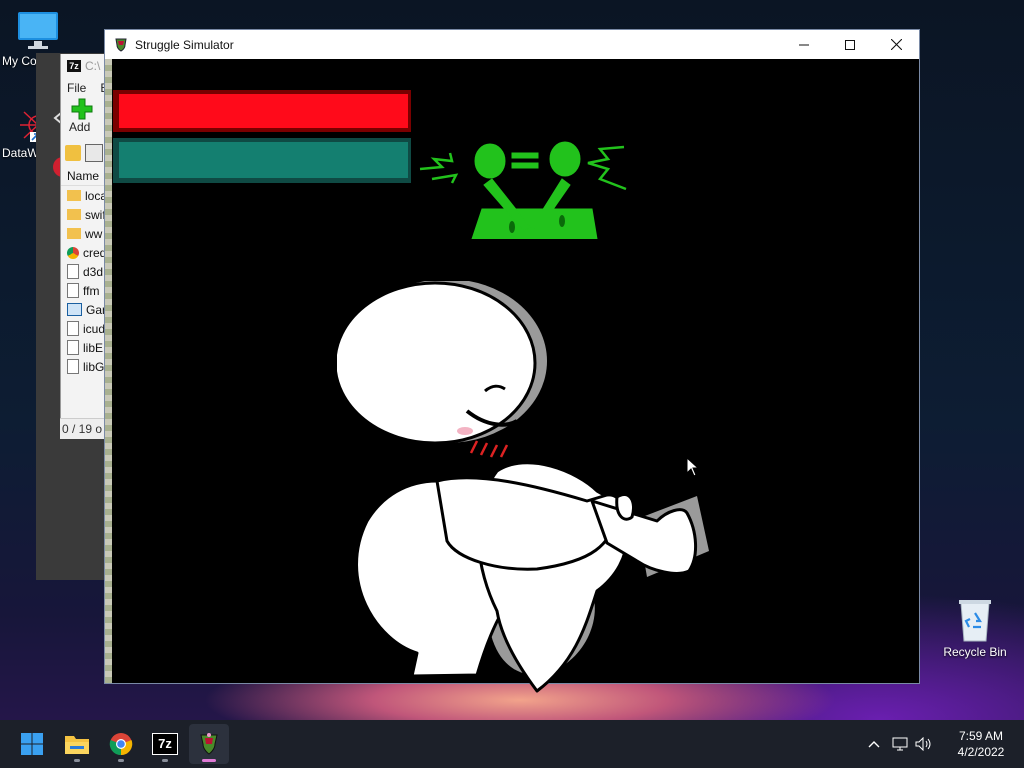  I want to click on taskbar-struggle-simulator, so click(209, 744).